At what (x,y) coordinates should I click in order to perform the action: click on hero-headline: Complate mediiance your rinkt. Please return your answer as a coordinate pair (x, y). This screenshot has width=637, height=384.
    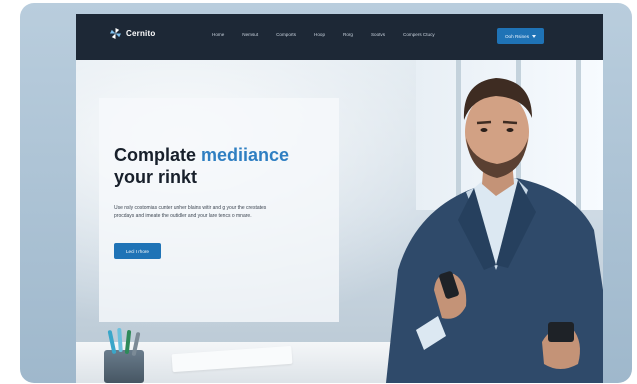
    Looking at the image, I should click on (224, 166).